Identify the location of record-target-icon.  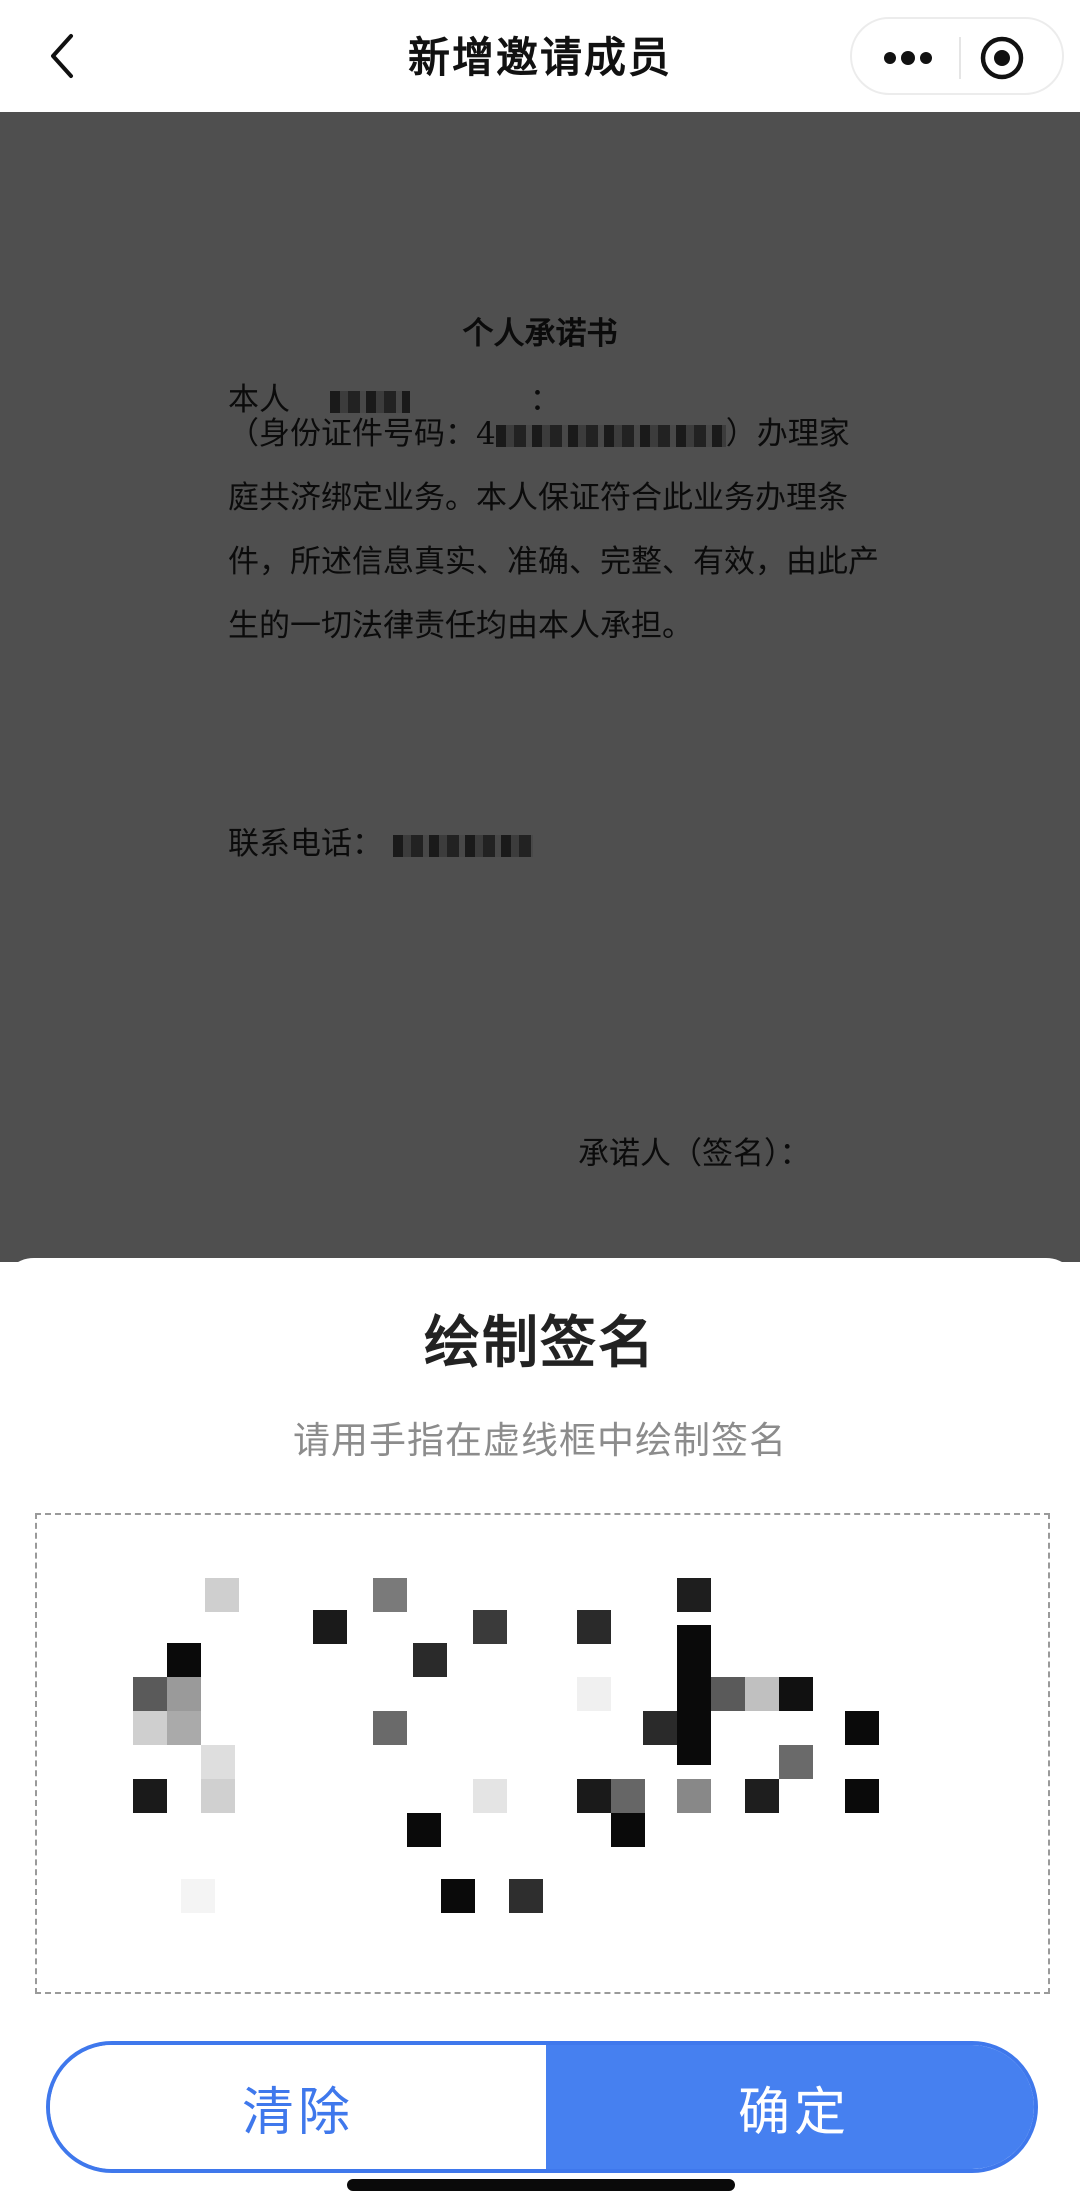
(1002, 58).